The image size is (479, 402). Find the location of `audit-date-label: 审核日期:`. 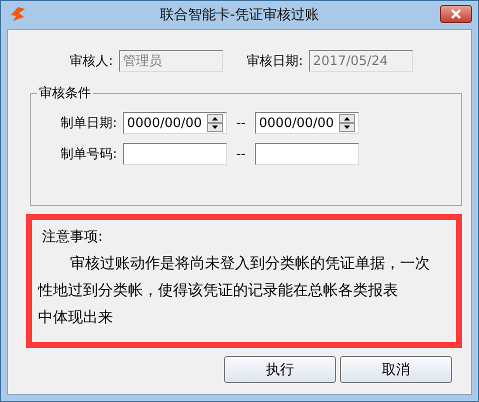

audit-date-label: 审核日期: is located at coordinates (275, 61).